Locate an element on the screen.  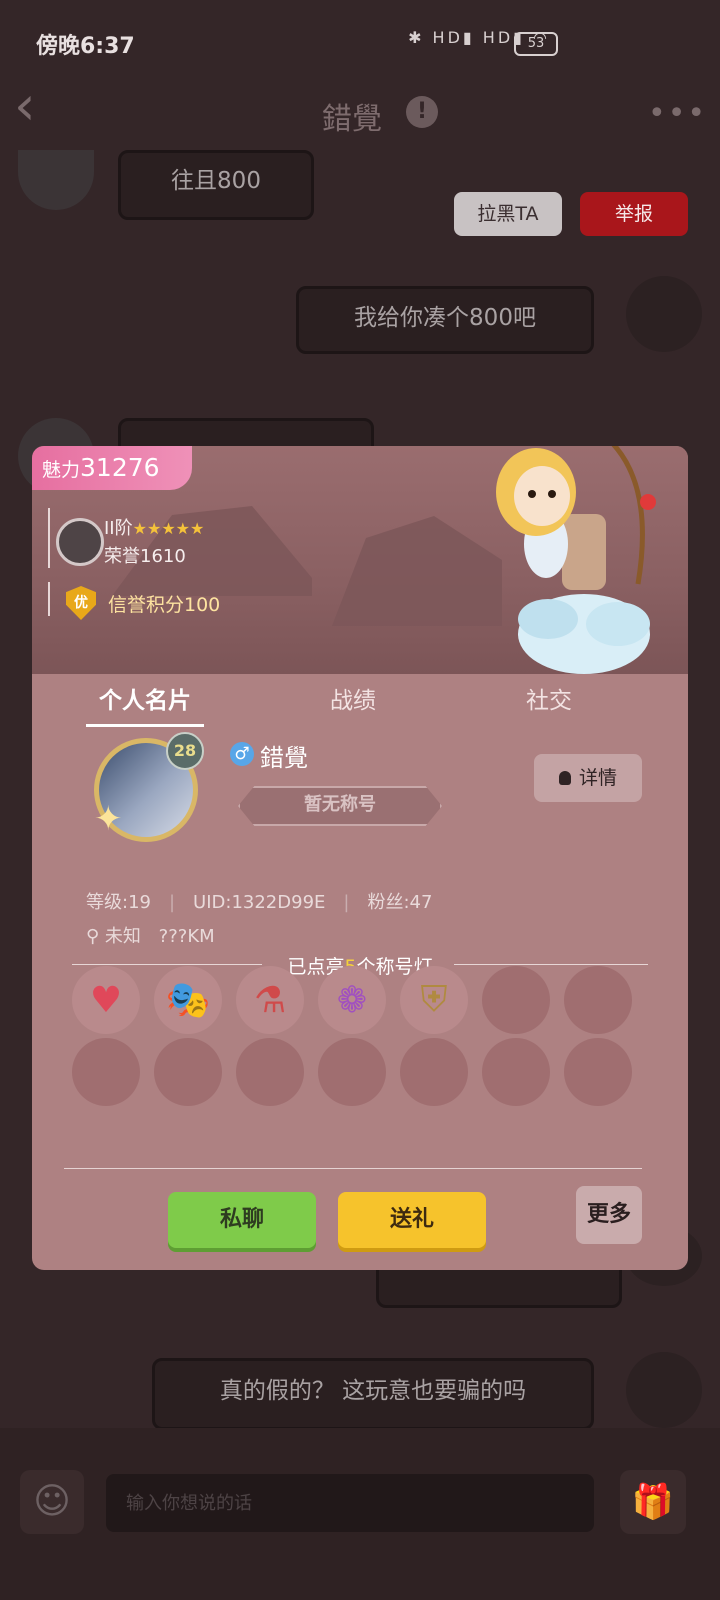
location-row: ⚲ 未知 ???KM is located at coordinates (150, 935).